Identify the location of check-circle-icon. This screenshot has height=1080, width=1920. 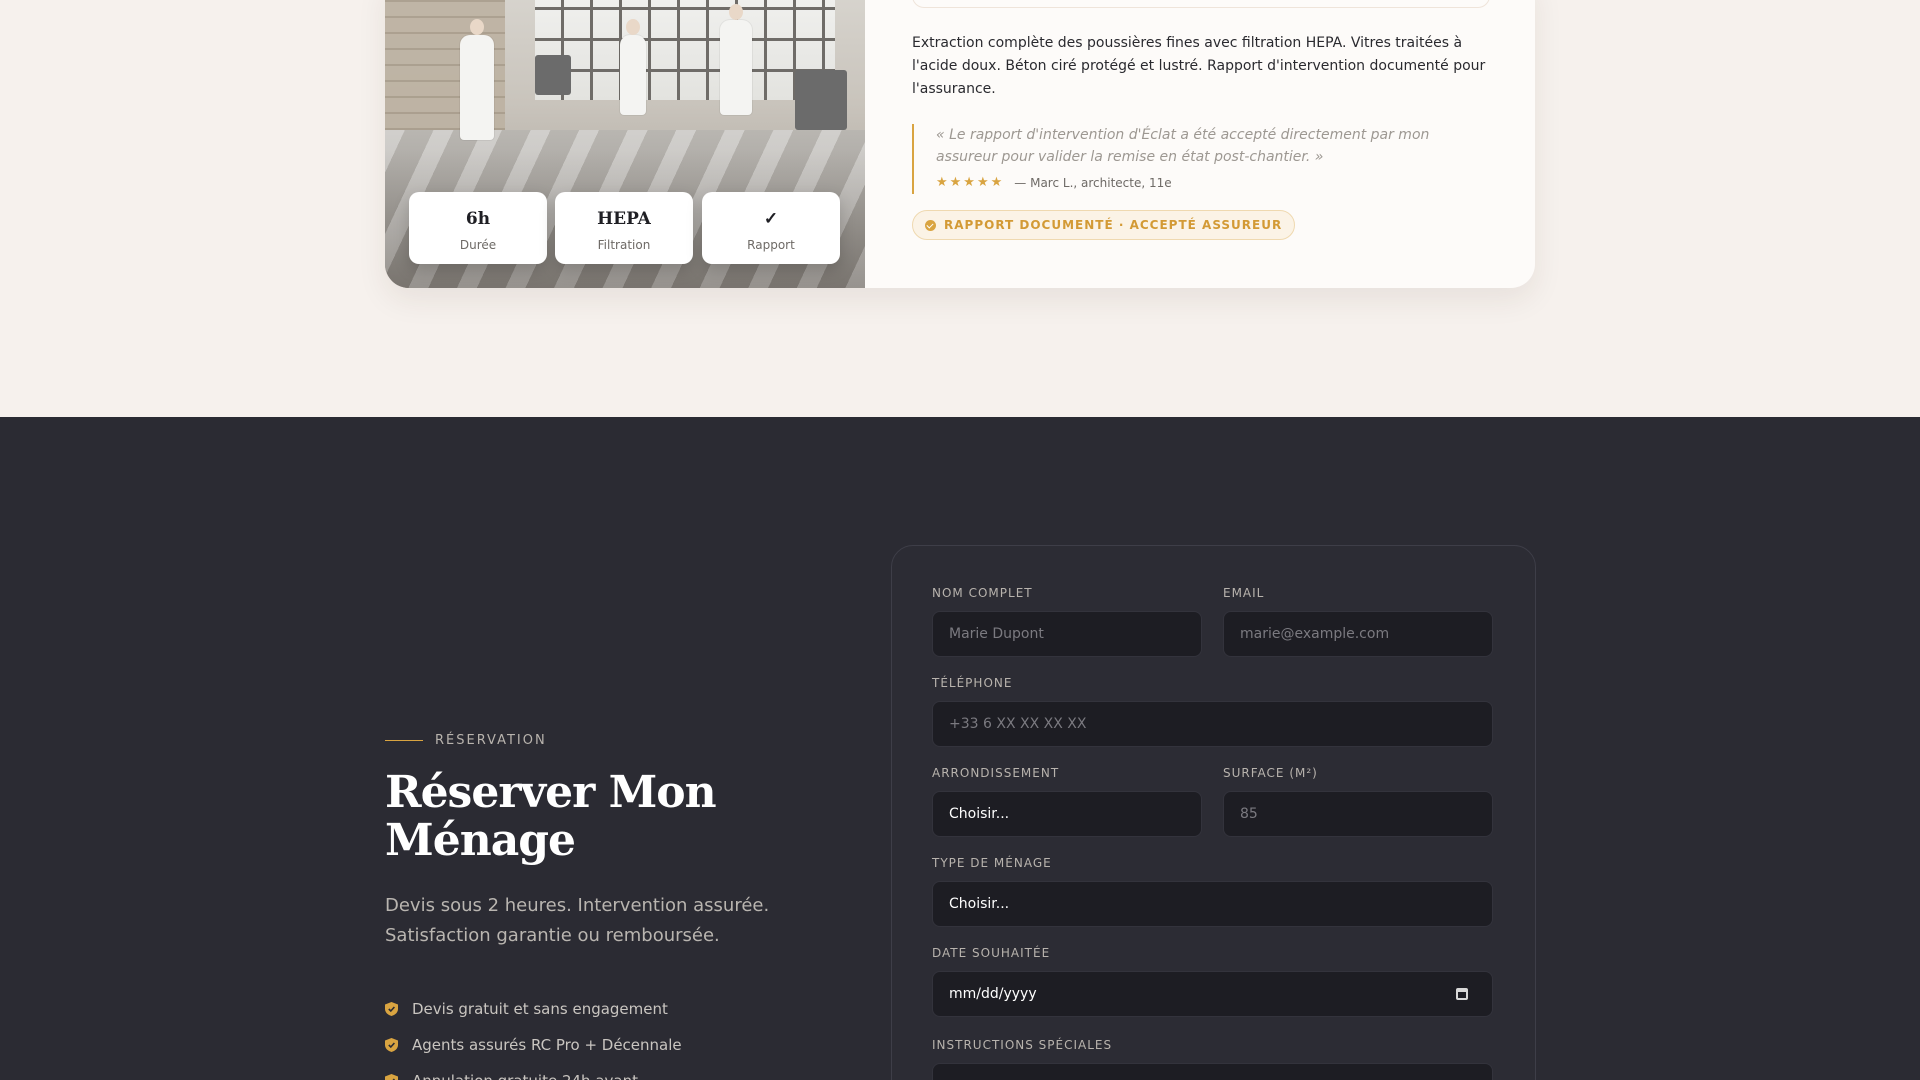
(930, 225).